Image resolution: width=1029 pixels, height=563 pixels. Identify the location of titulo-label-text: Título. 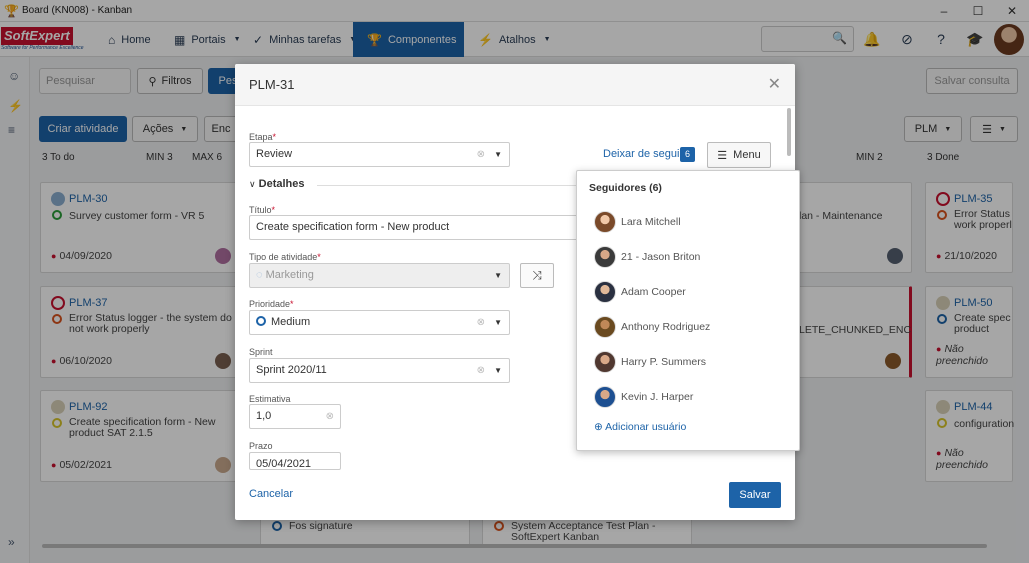
(260, 210).